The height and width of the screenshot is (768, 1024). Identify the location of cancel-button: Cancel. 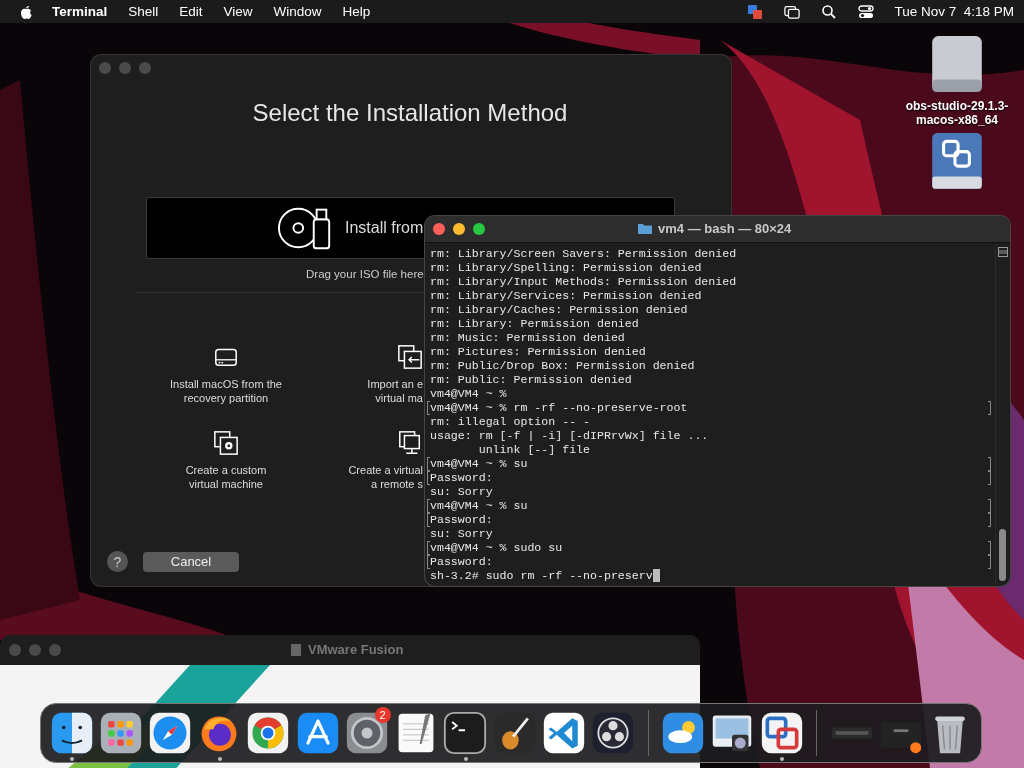
(191, 561).